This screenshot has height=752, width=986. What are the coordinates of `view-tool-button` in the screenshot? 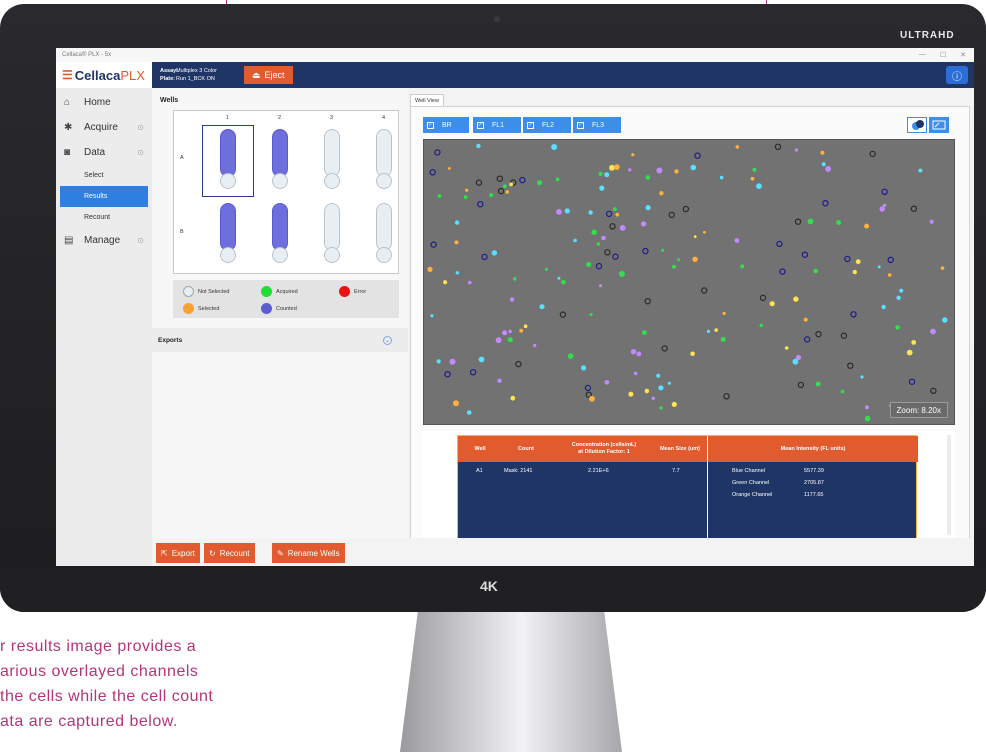 It's located at (939, 125).